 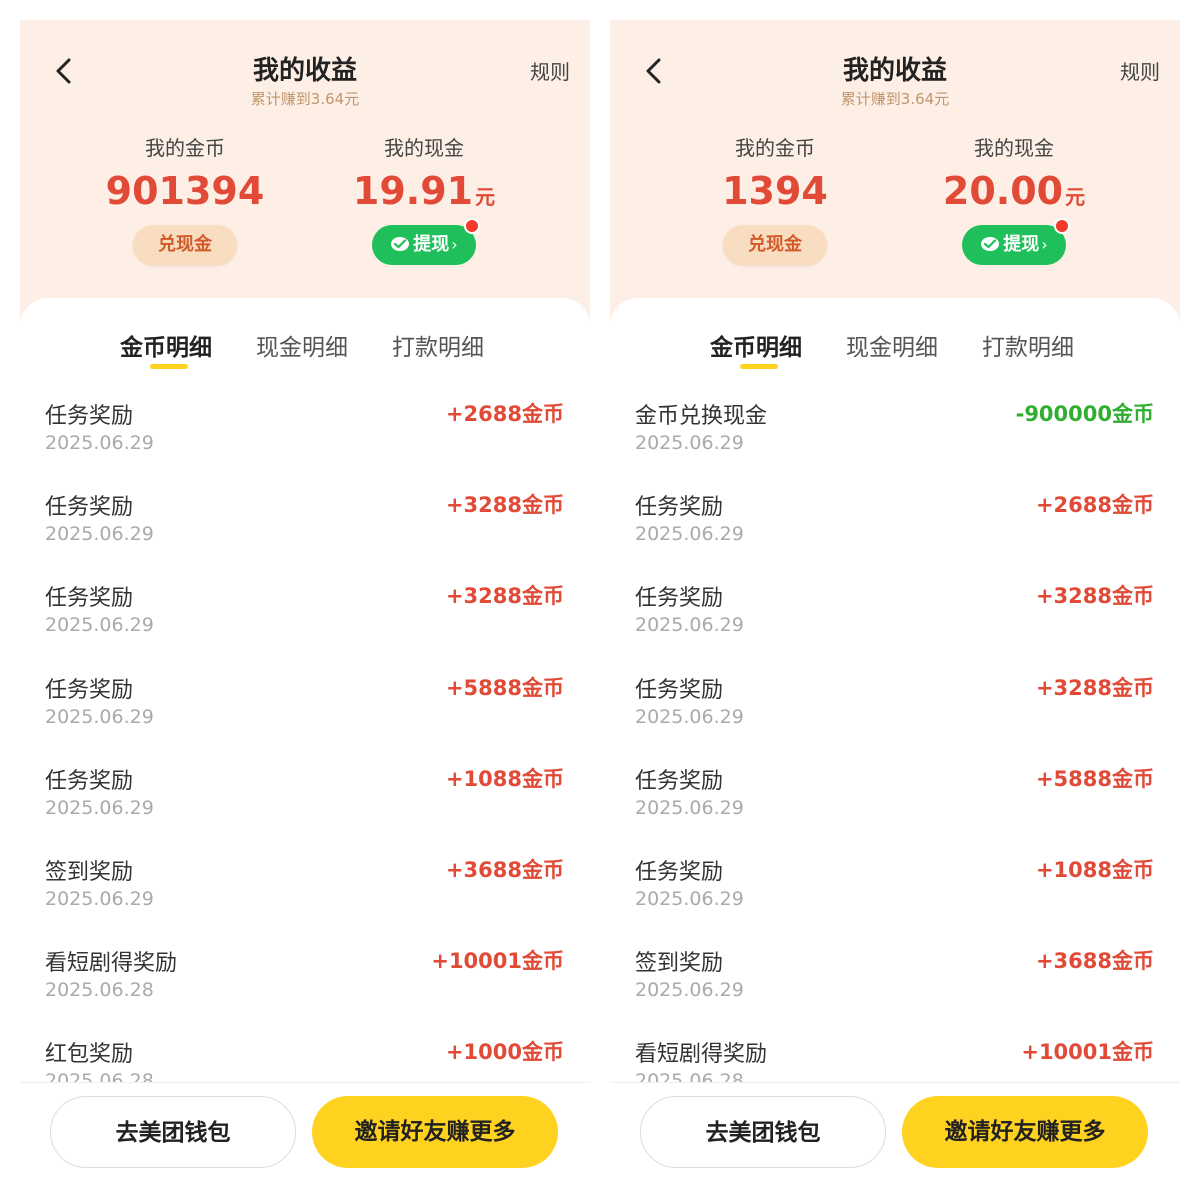 What do you see at coordinates (305, 1054) in the screenshot?
I see `list-item: 红包奖励 2025.06.28 +1000金币` at bounding box center [305, 1054].